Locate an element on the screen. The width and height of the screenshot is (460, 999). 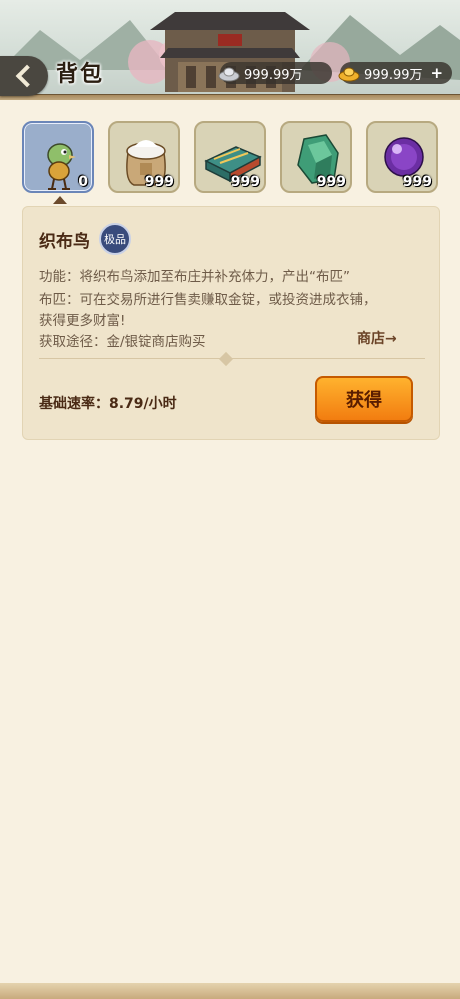
selection-pointer is located at coordinates (60, 200).